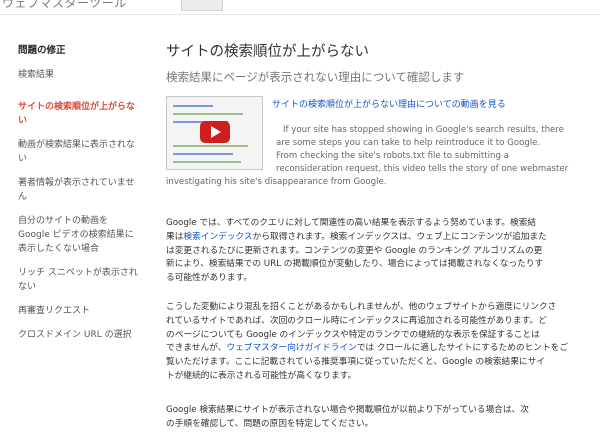 This screenshot has height=432, width=600. I want to click on sidebar-heading: 問題の修正, so click(42, 50).